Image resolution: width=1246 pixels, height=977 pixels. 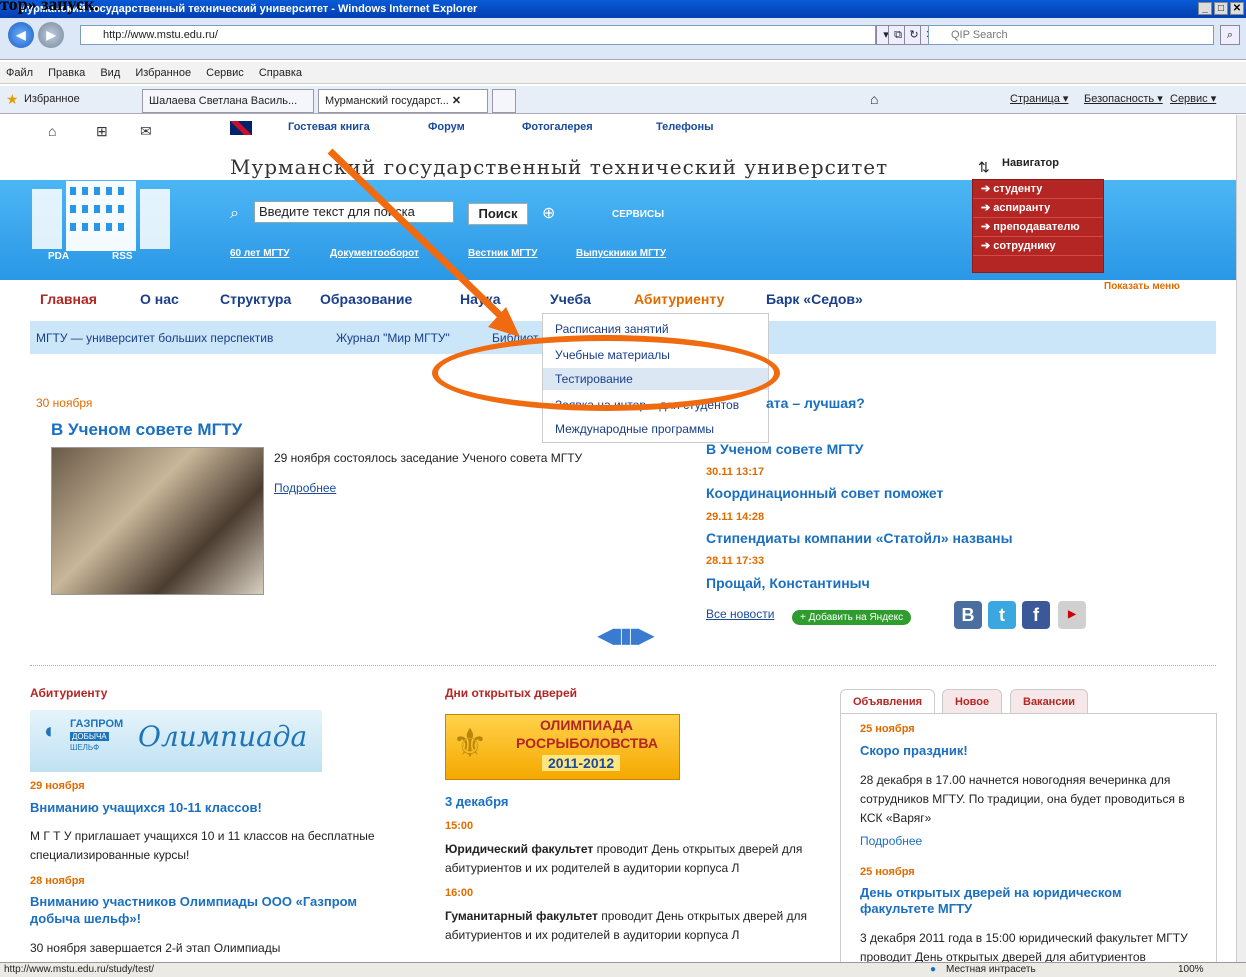 I want to click on search-icon: ⌕, so click(x=1230, y=35).